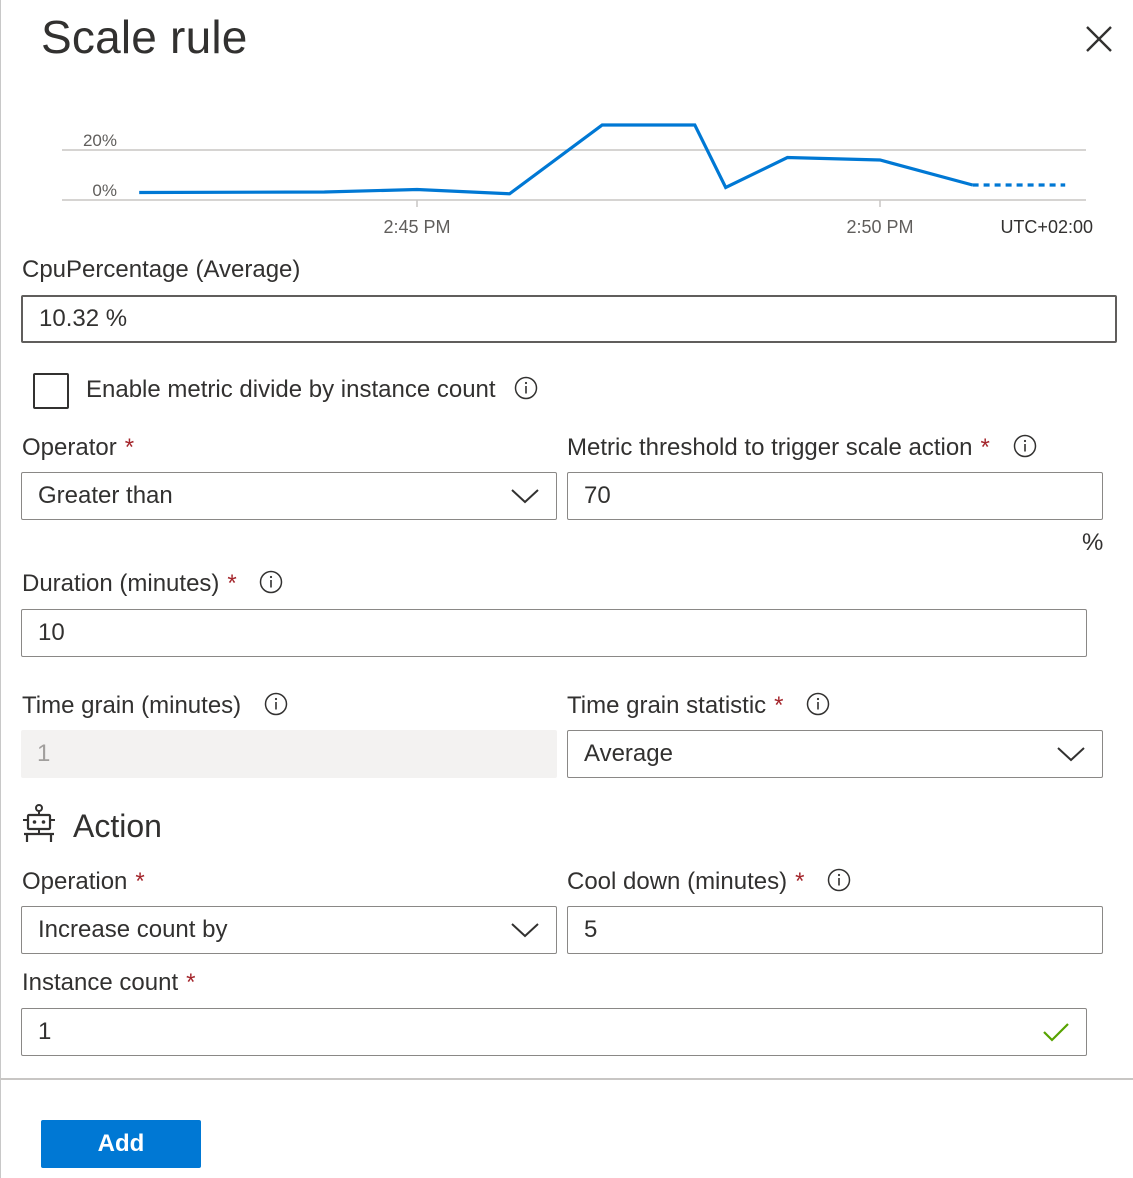 The height and width of the screenshot is (1178, 1133). I want to click on instance-count-value: 1, so click(45, 1031).